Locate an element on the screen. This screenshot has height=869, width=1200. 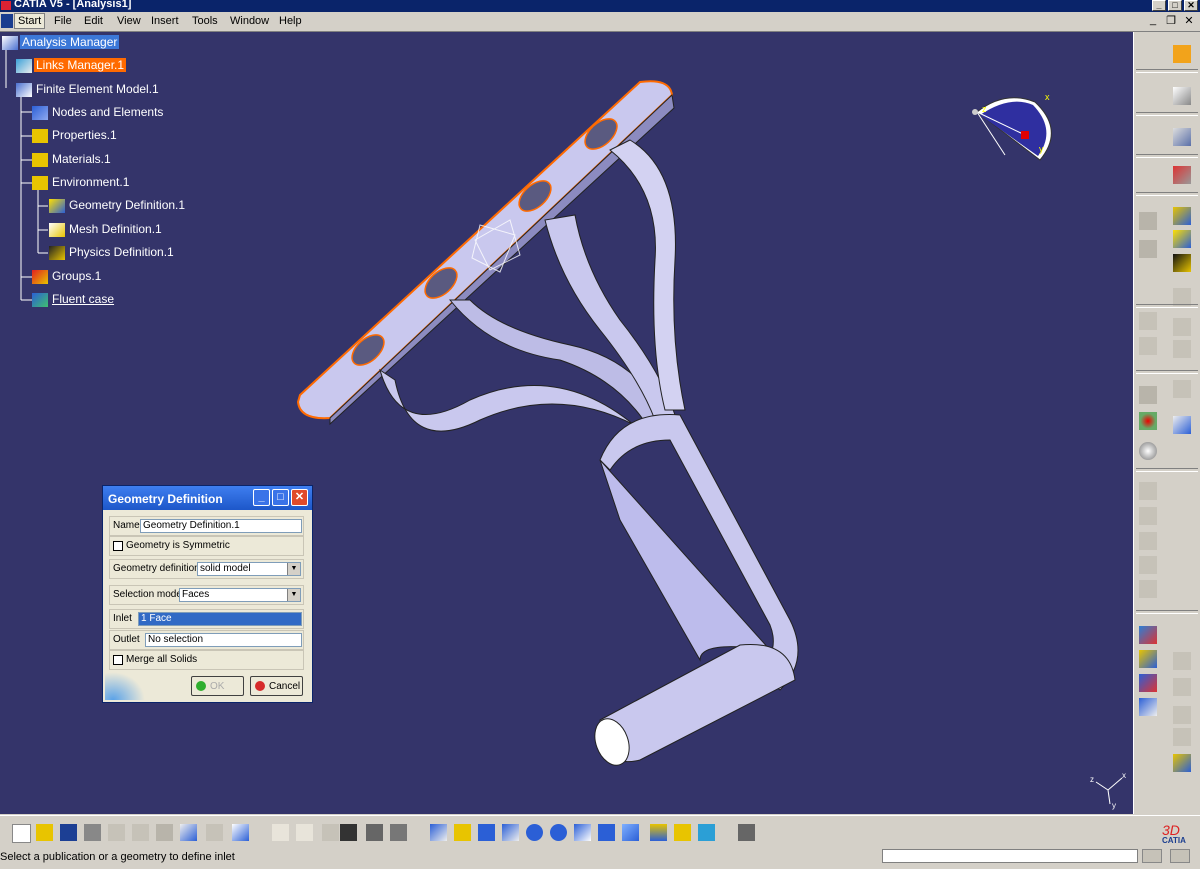
whats-this-icon is located at coordinates (240, 832).